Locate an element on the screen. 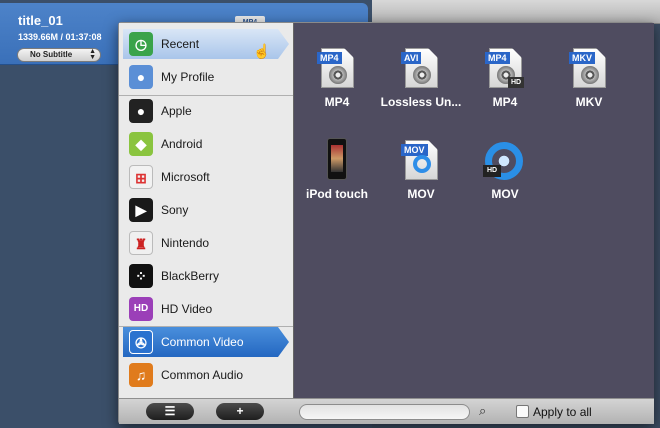  apply-to-all-checkbox is located at coordinates (522, 411).